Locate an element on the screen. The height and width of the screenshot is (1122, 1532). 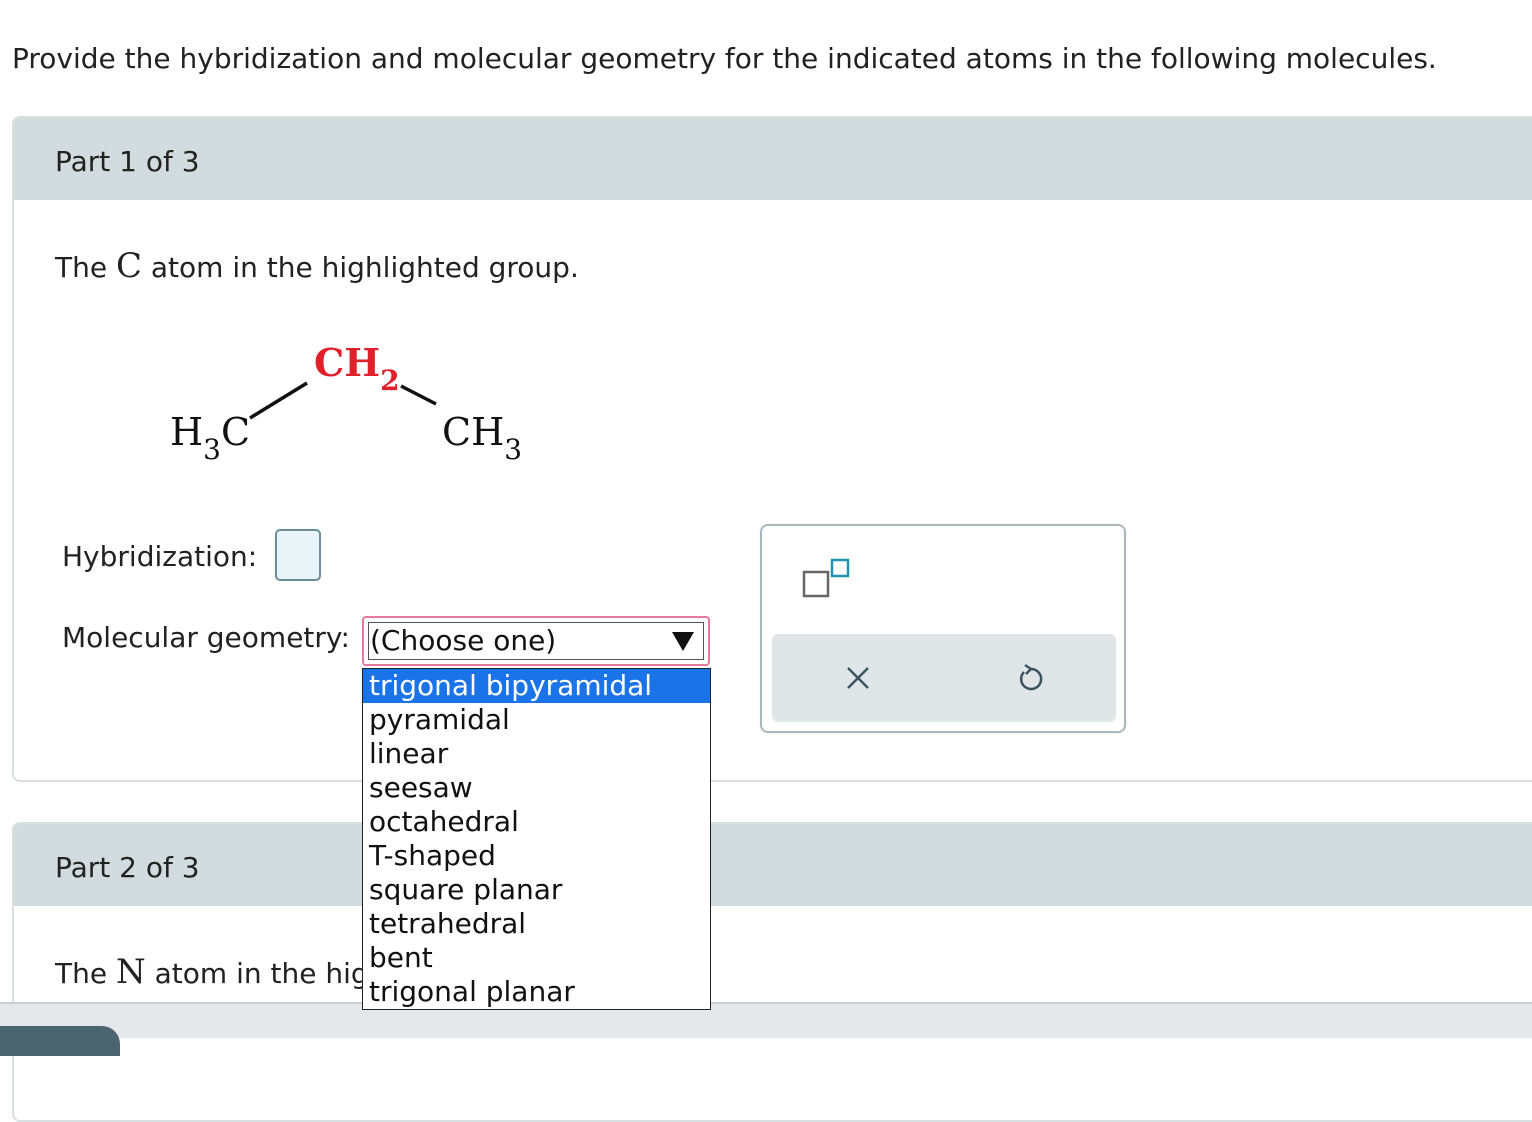
geometry-option: trigonal planar is located at coordinates (536, 992).